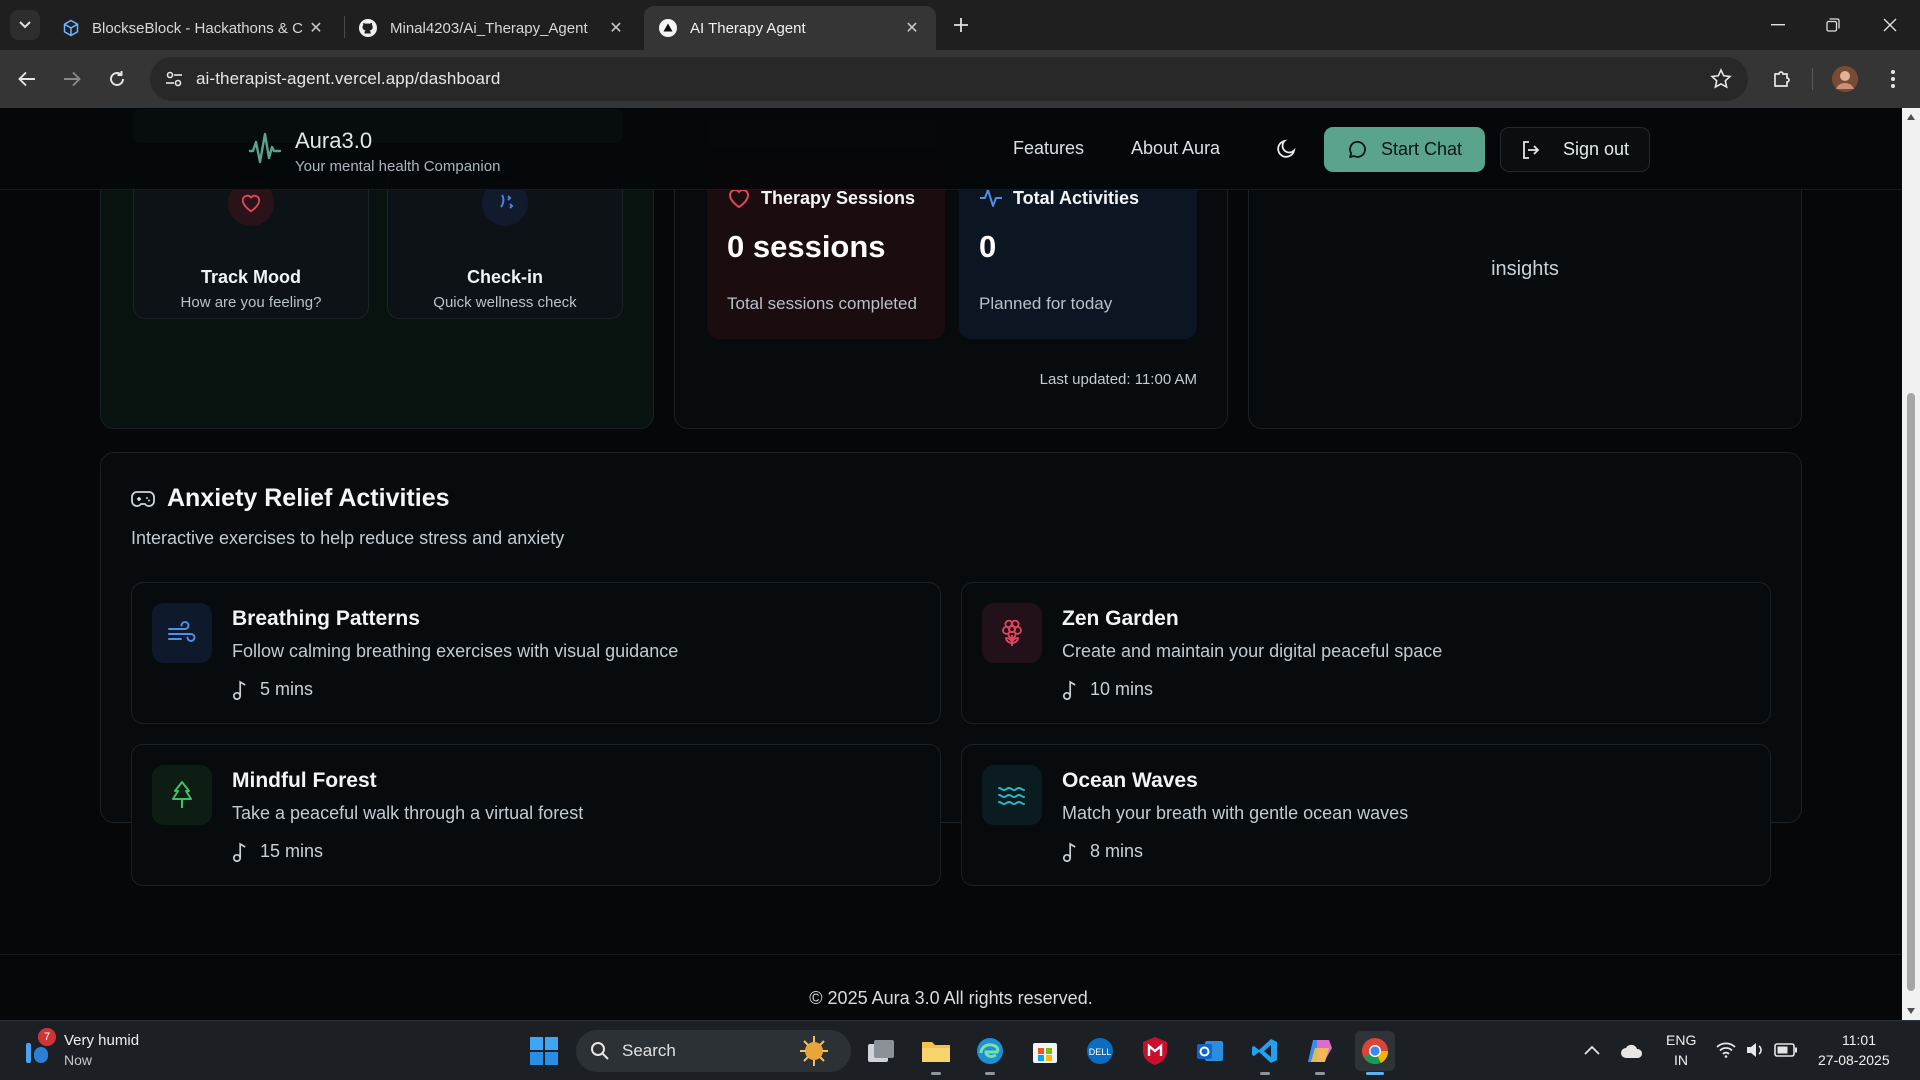 This screenshot has height=1080, width=1920. What do you see at coordinates (1786, 1050) in the screenshot?
I see `battery-icon` at bounding box center [1786, 1050].